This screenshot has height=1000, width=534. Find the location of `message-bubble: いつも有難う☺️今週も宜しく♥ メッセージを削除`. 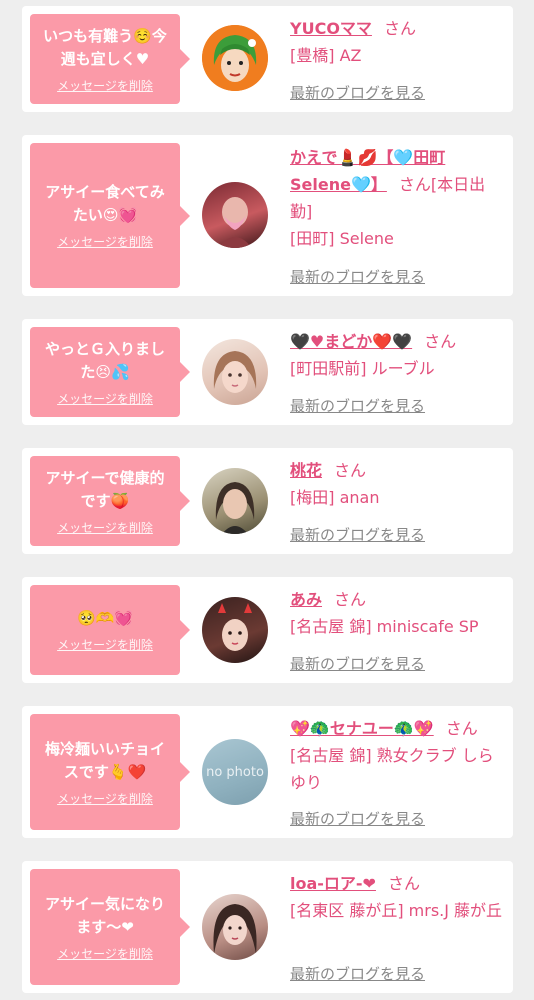

message-bubble: いつも有難う☺️今週も宜しく♥ メッセージを削除 is located at coordinates (110, 59).